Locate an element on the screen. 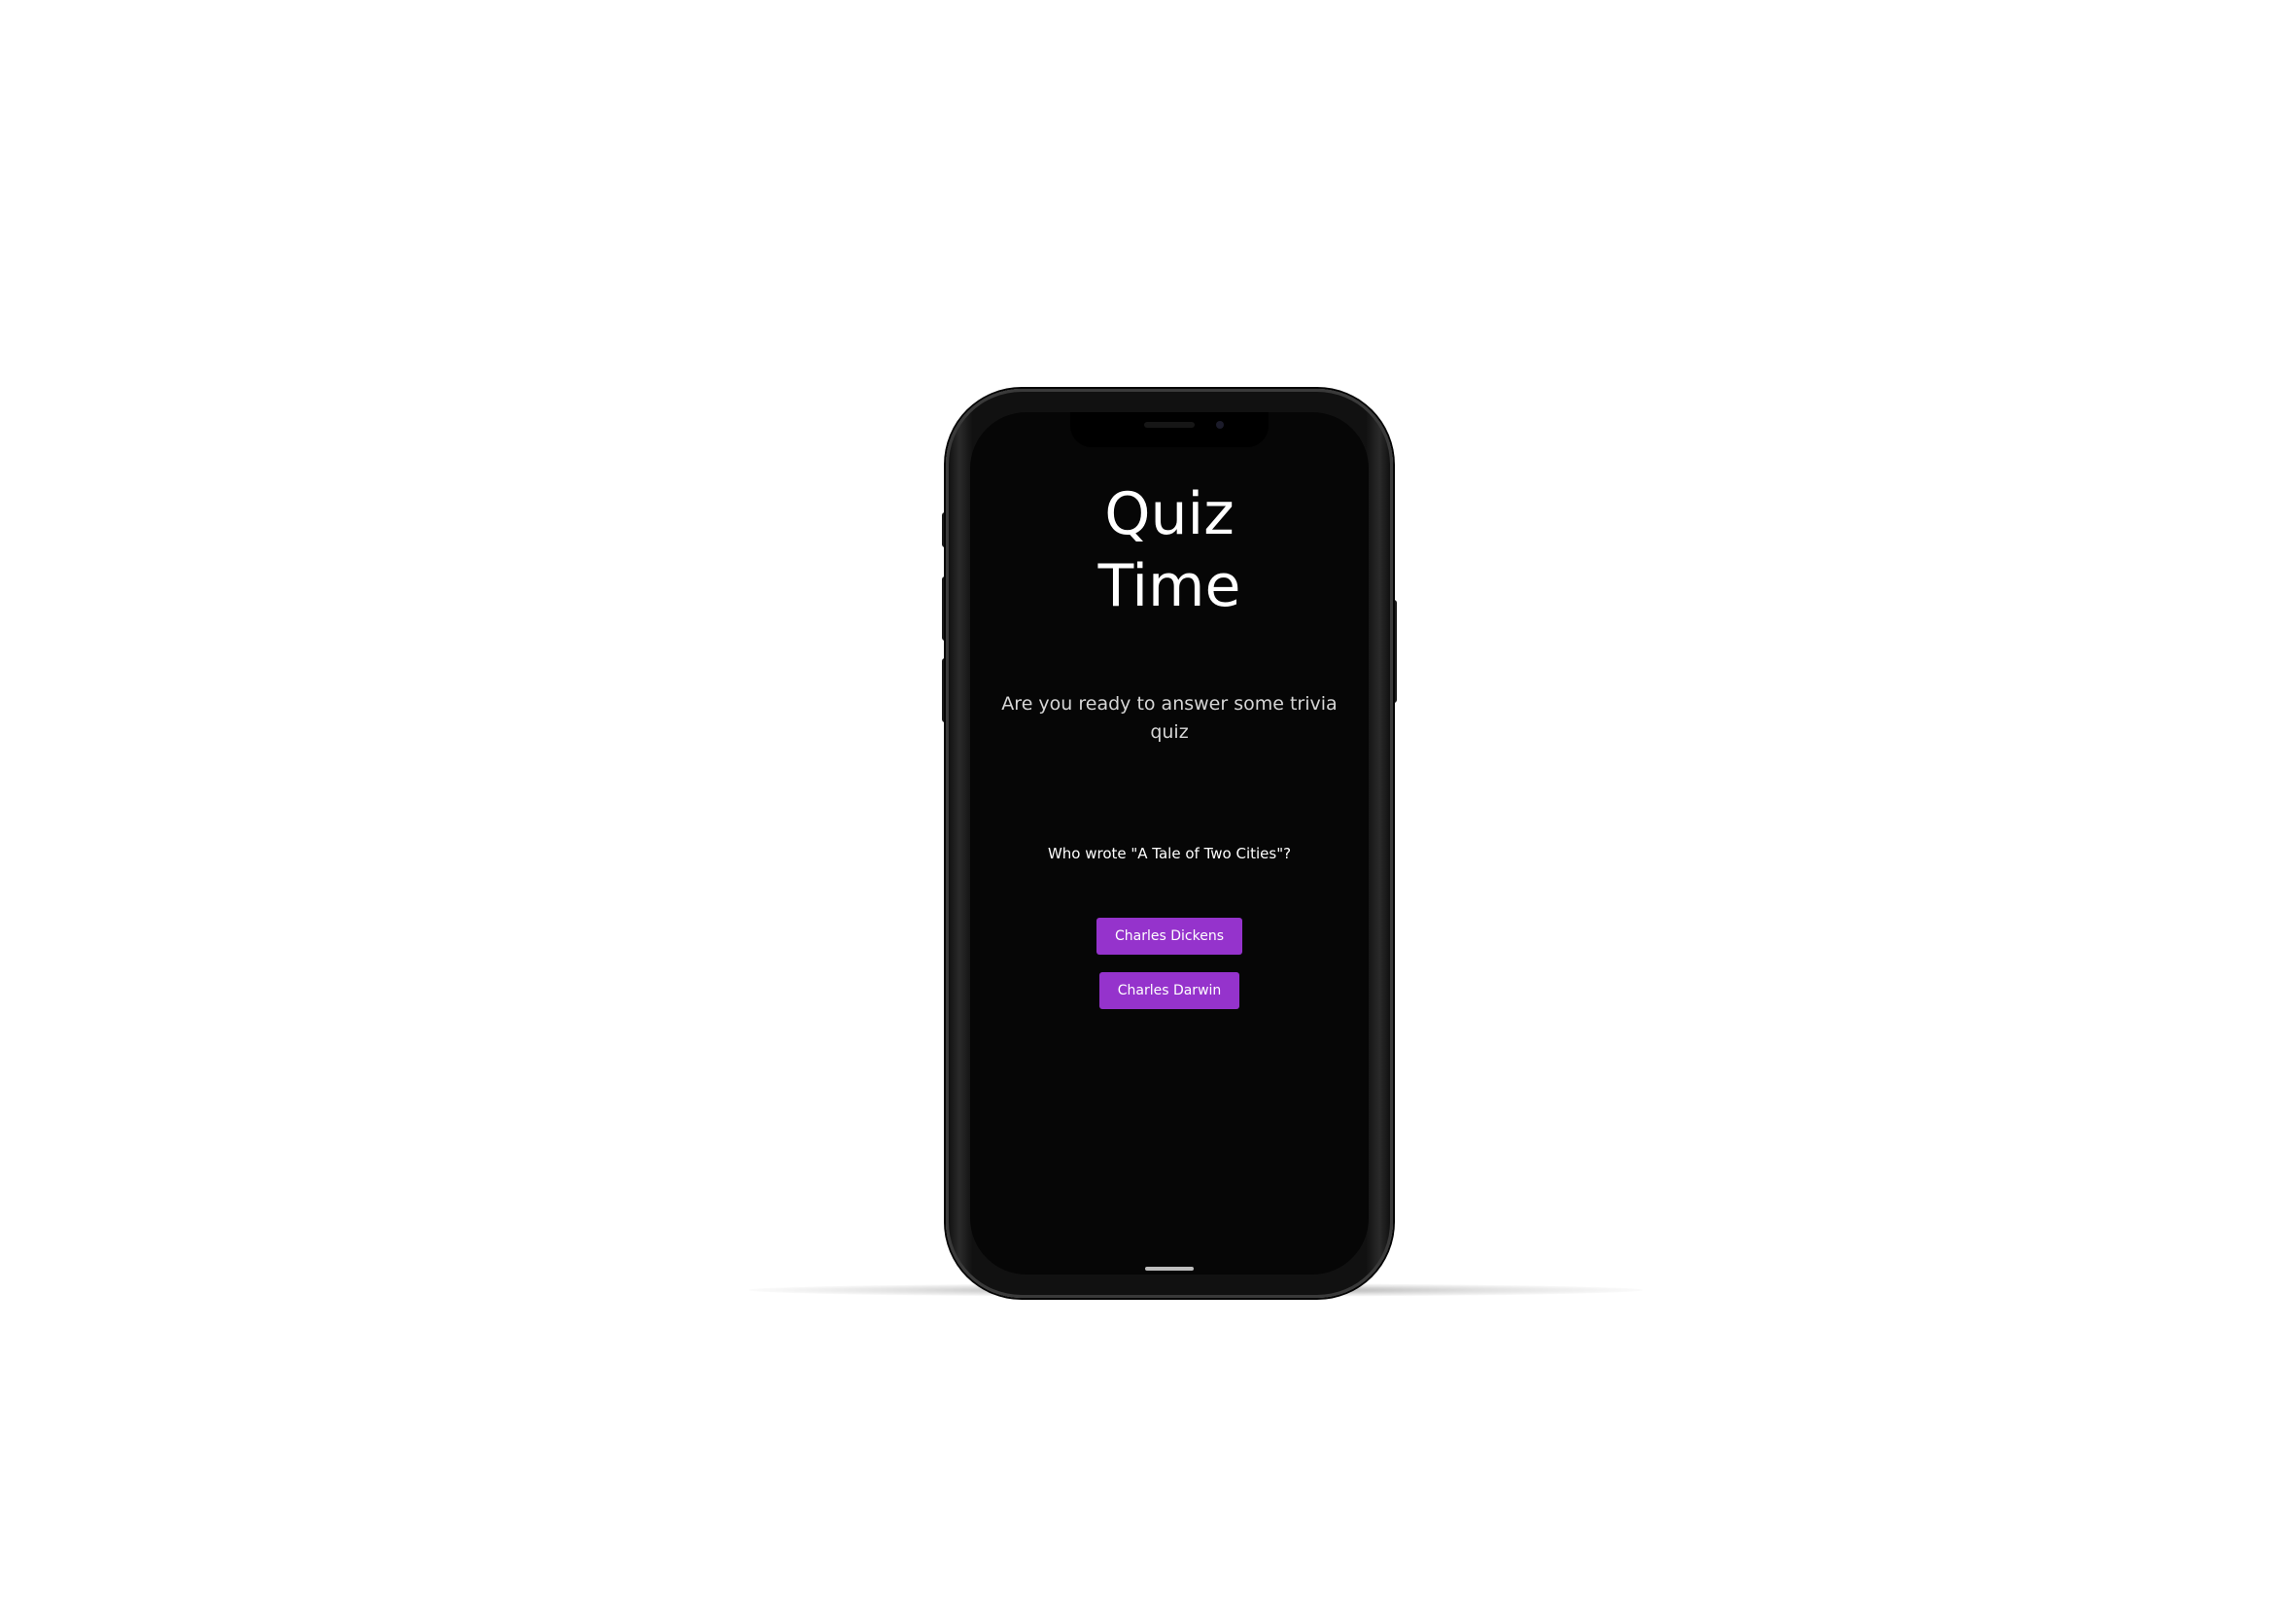 The width and height of the screenshot is (2296, 1607). answer-list: Charles Dickens Charles Darwin is located at coordinates (1169, 972).